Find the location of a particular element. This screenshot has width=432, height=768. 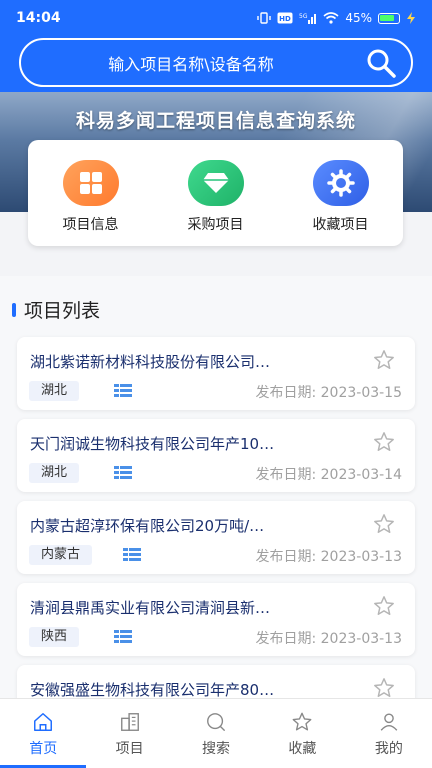

nav-projects: 项目 is located at coordinates (129, 733).